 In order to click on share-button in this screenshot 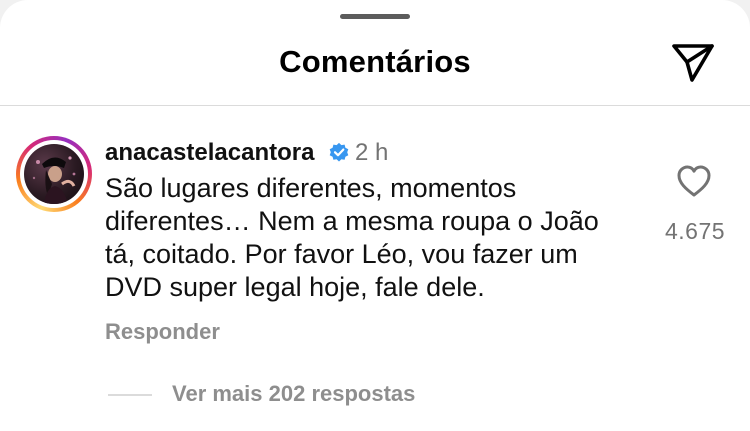, I will do `click(693, 63)`.